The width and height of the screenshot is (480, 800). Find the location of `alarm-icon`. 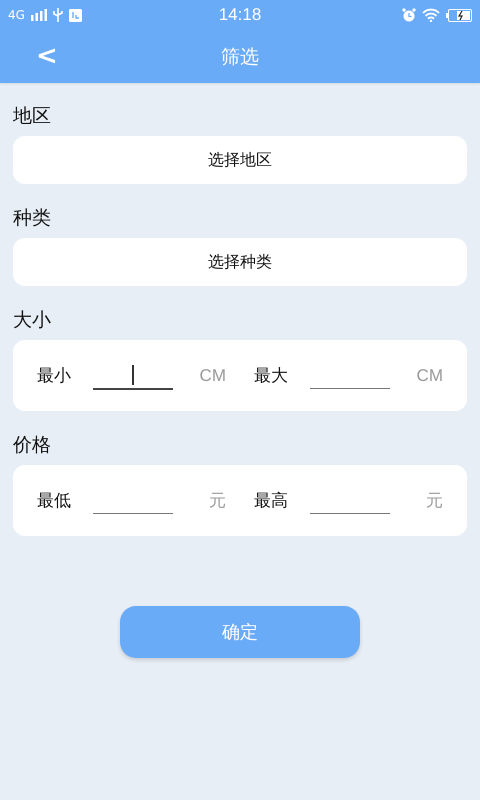

alarm-icon is located at coordinates (409, 15).